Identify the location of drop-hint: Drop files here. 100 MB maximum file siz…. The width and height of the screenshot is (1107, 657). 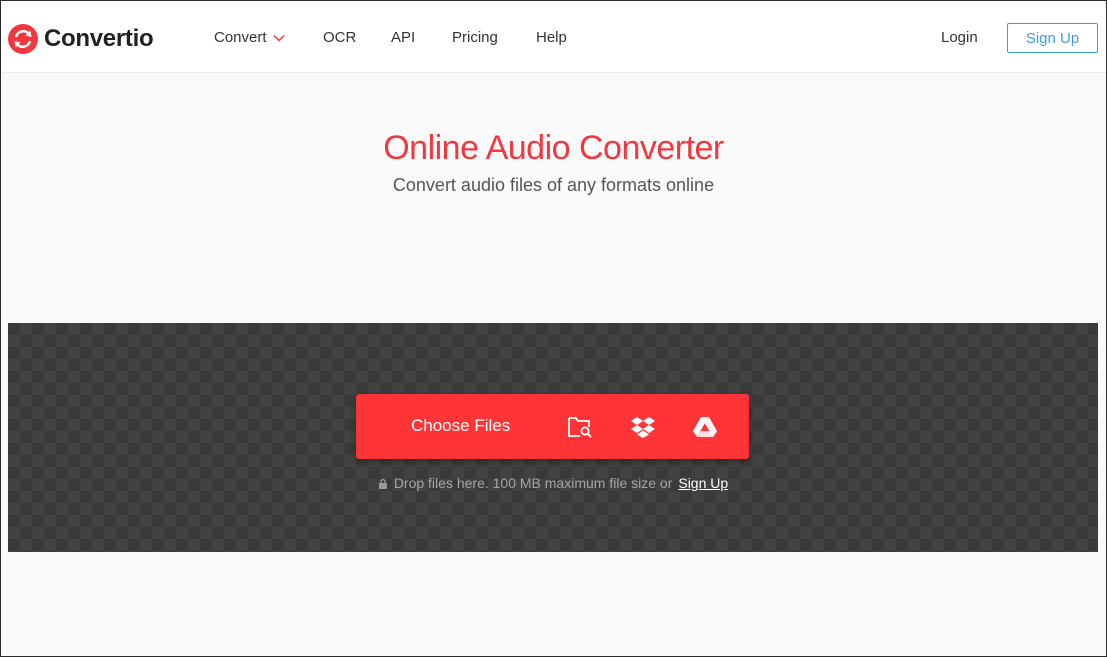
(553, 483).